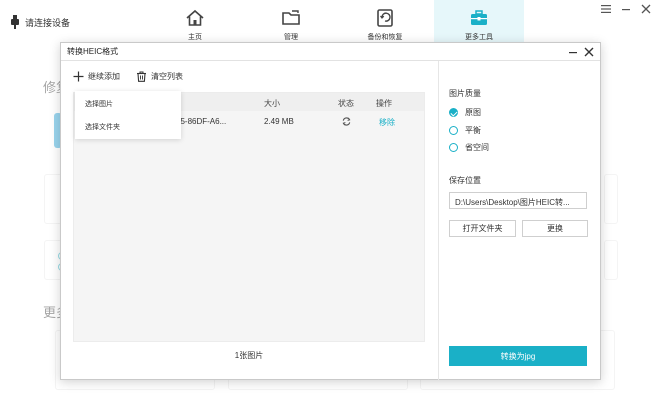 This screenshot has width=660, height=420. I want to click on nav-manage: 管理, so click(291, 22).